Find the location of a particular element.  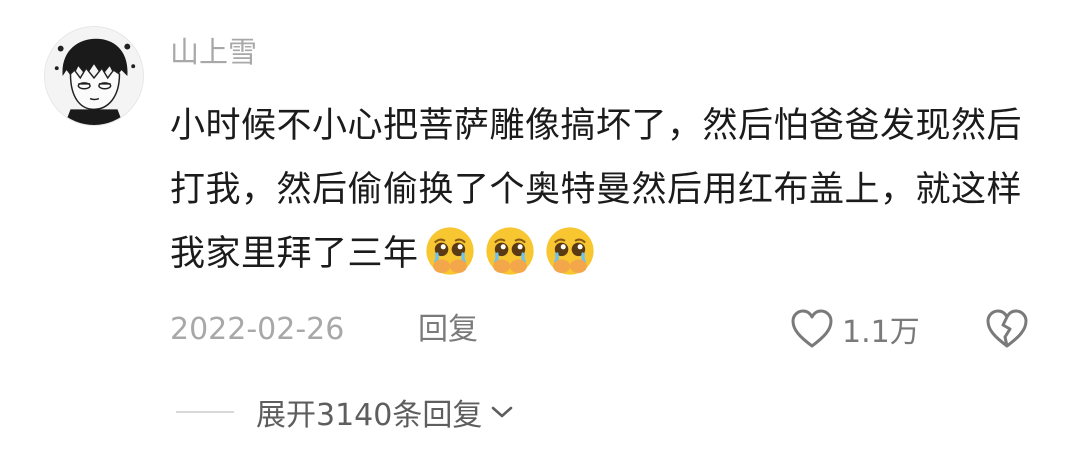

expand-replies-label: 展开3140条回复 is located at coordinates (369, 415).